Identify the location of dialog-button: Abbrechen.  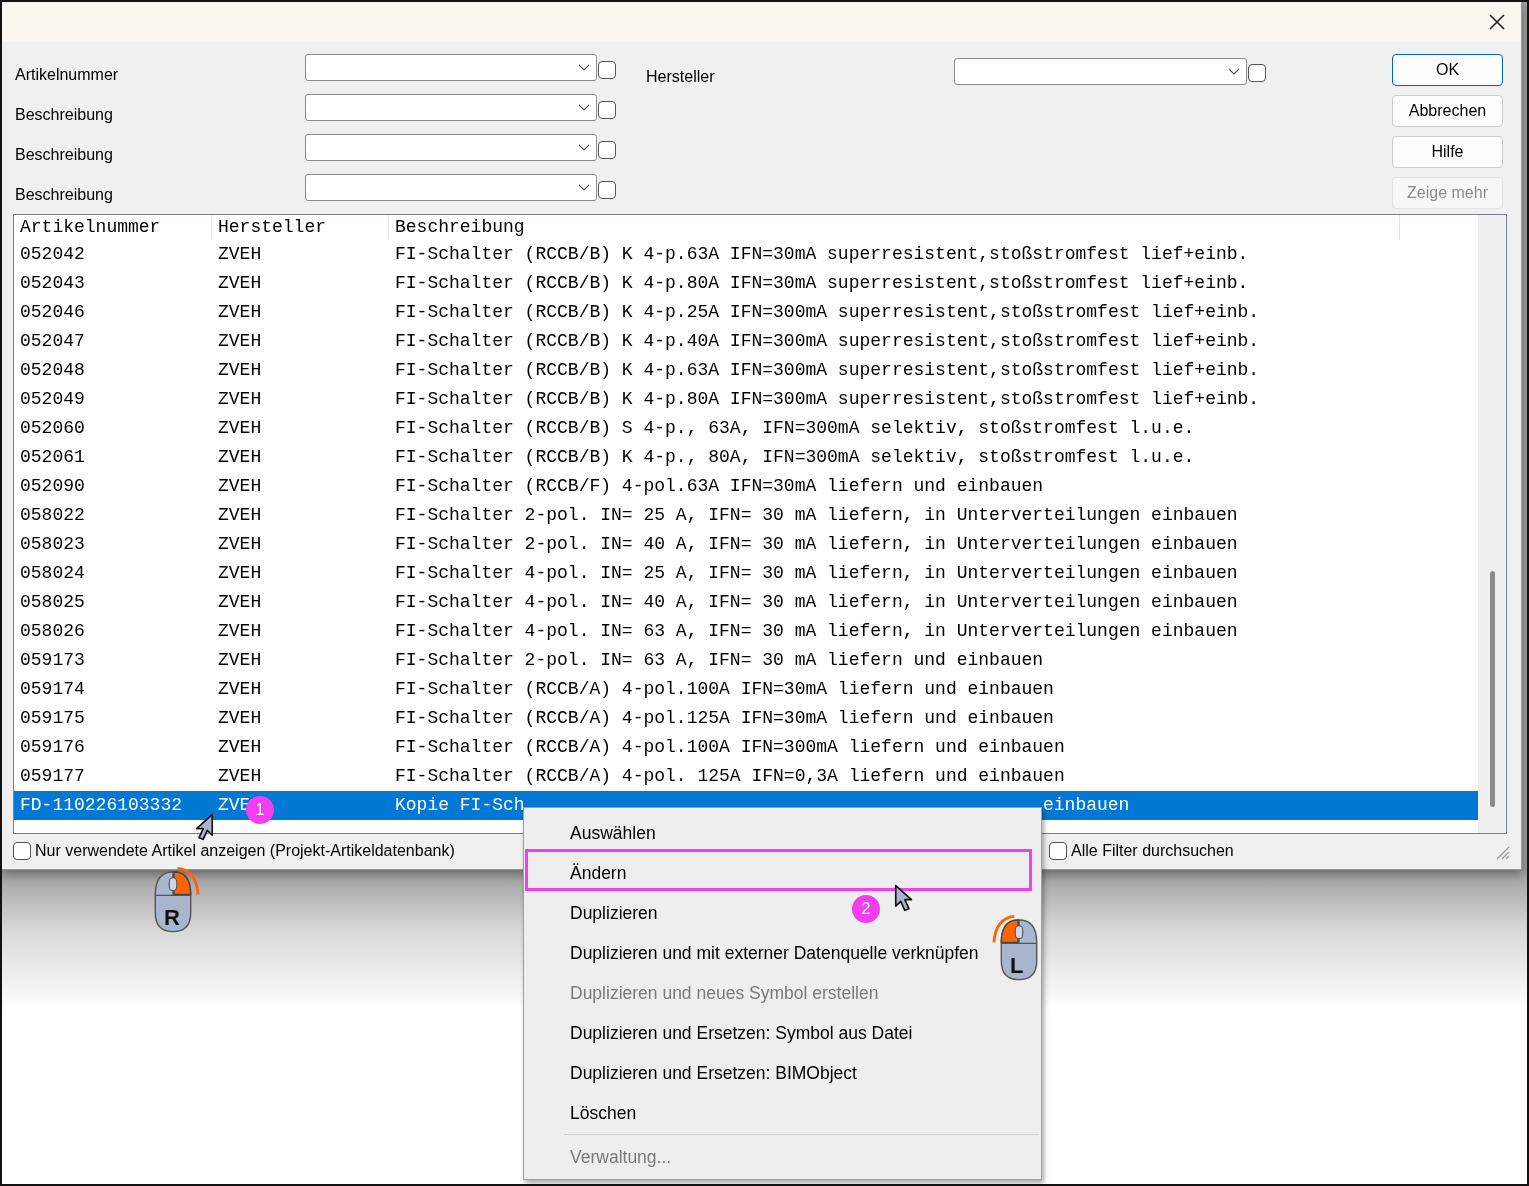
(1447, 111).